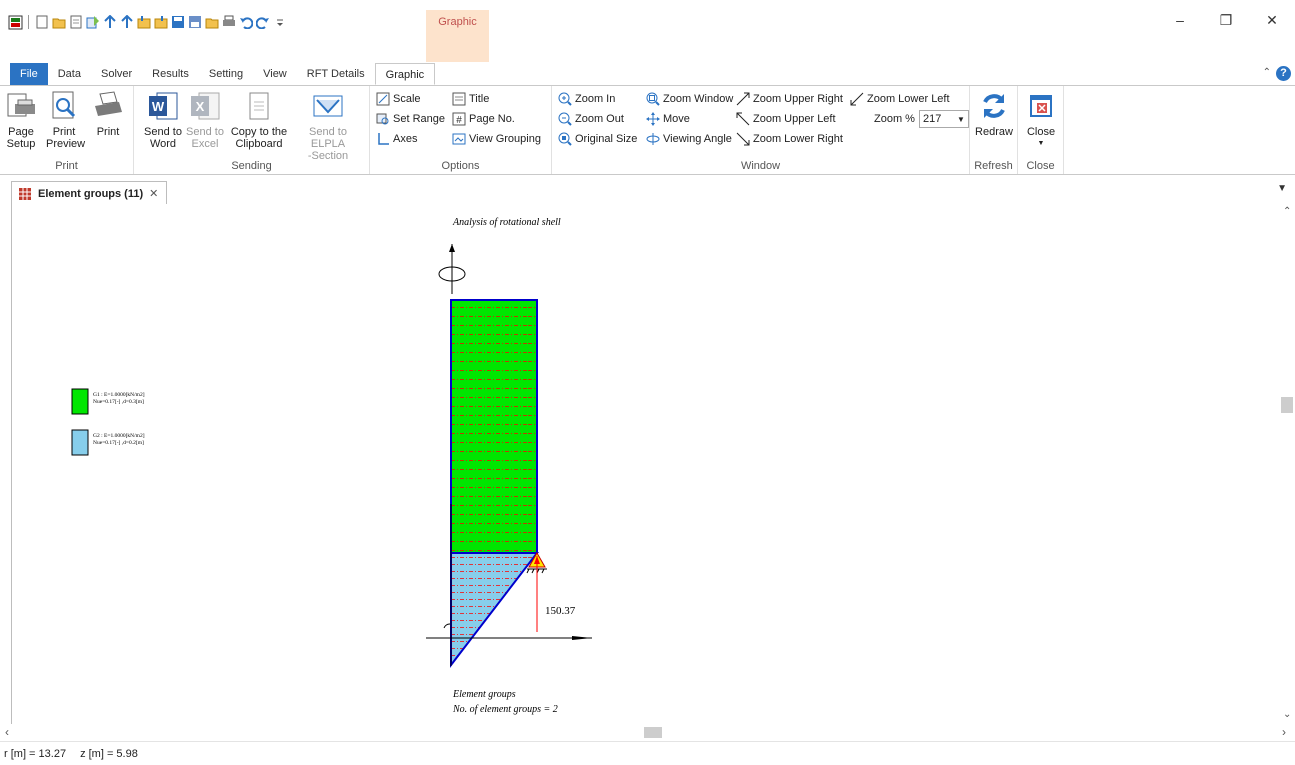 The image size is (1295, 765). I want to click on folder-icon, so click(211, 22).